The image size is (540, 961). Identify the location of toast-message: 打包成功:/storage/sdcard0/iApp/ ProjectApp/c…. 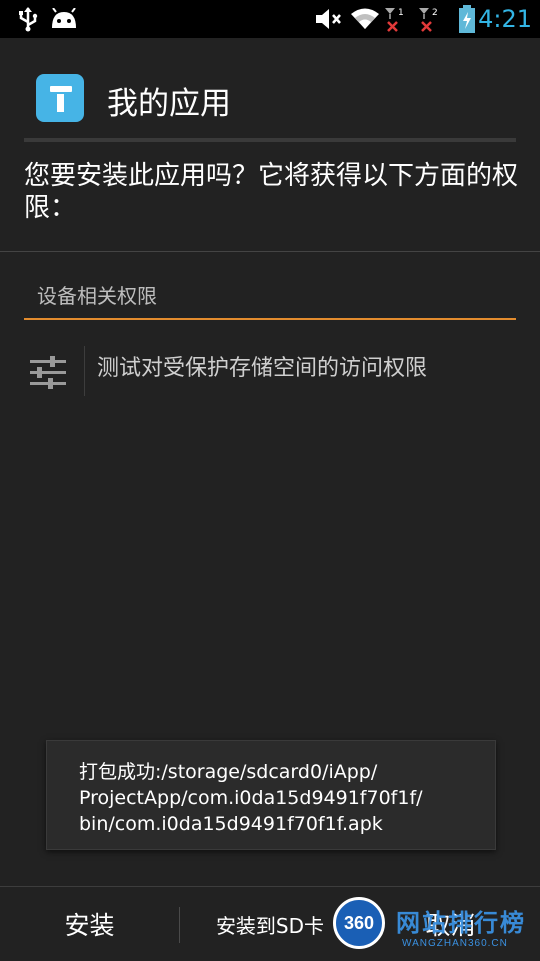
(251, 798).